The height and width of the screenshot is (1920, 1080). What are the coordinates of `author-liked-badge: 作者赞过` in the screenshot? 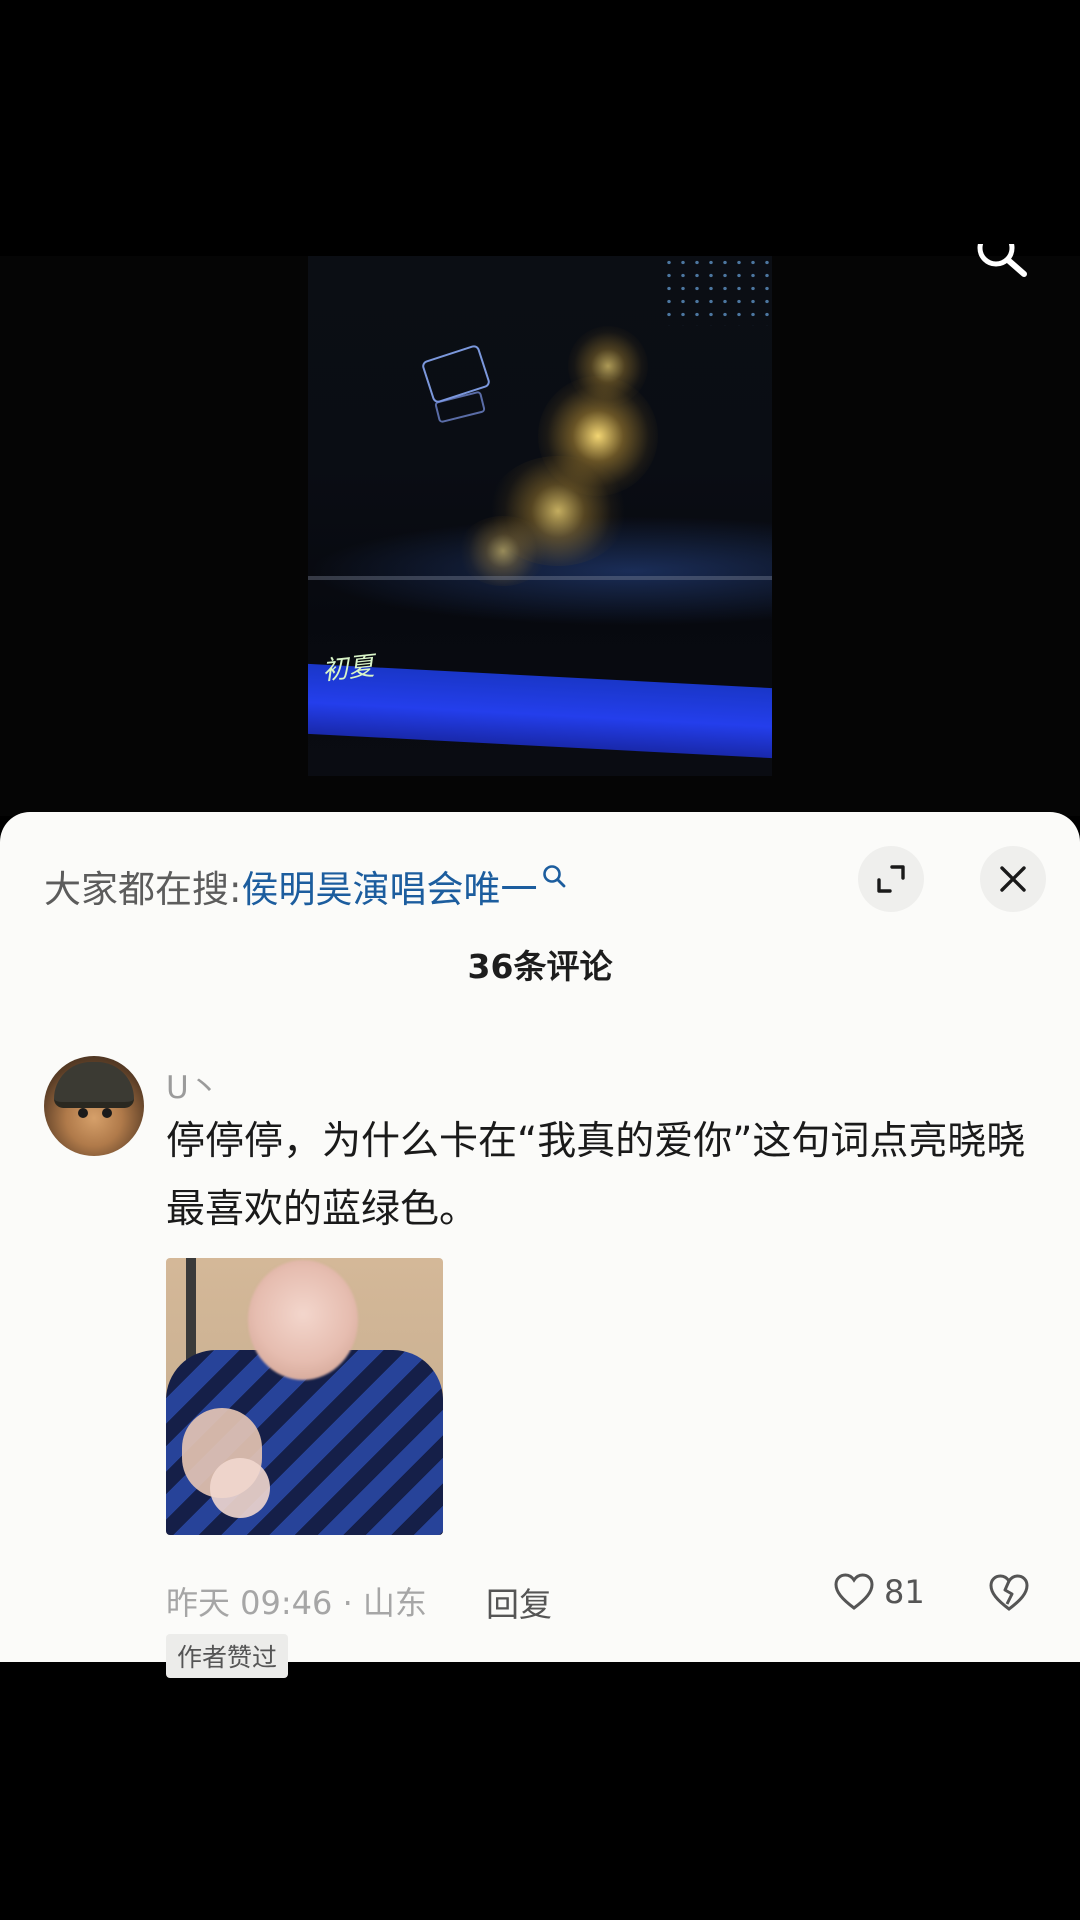 It's located at (227, 1656).